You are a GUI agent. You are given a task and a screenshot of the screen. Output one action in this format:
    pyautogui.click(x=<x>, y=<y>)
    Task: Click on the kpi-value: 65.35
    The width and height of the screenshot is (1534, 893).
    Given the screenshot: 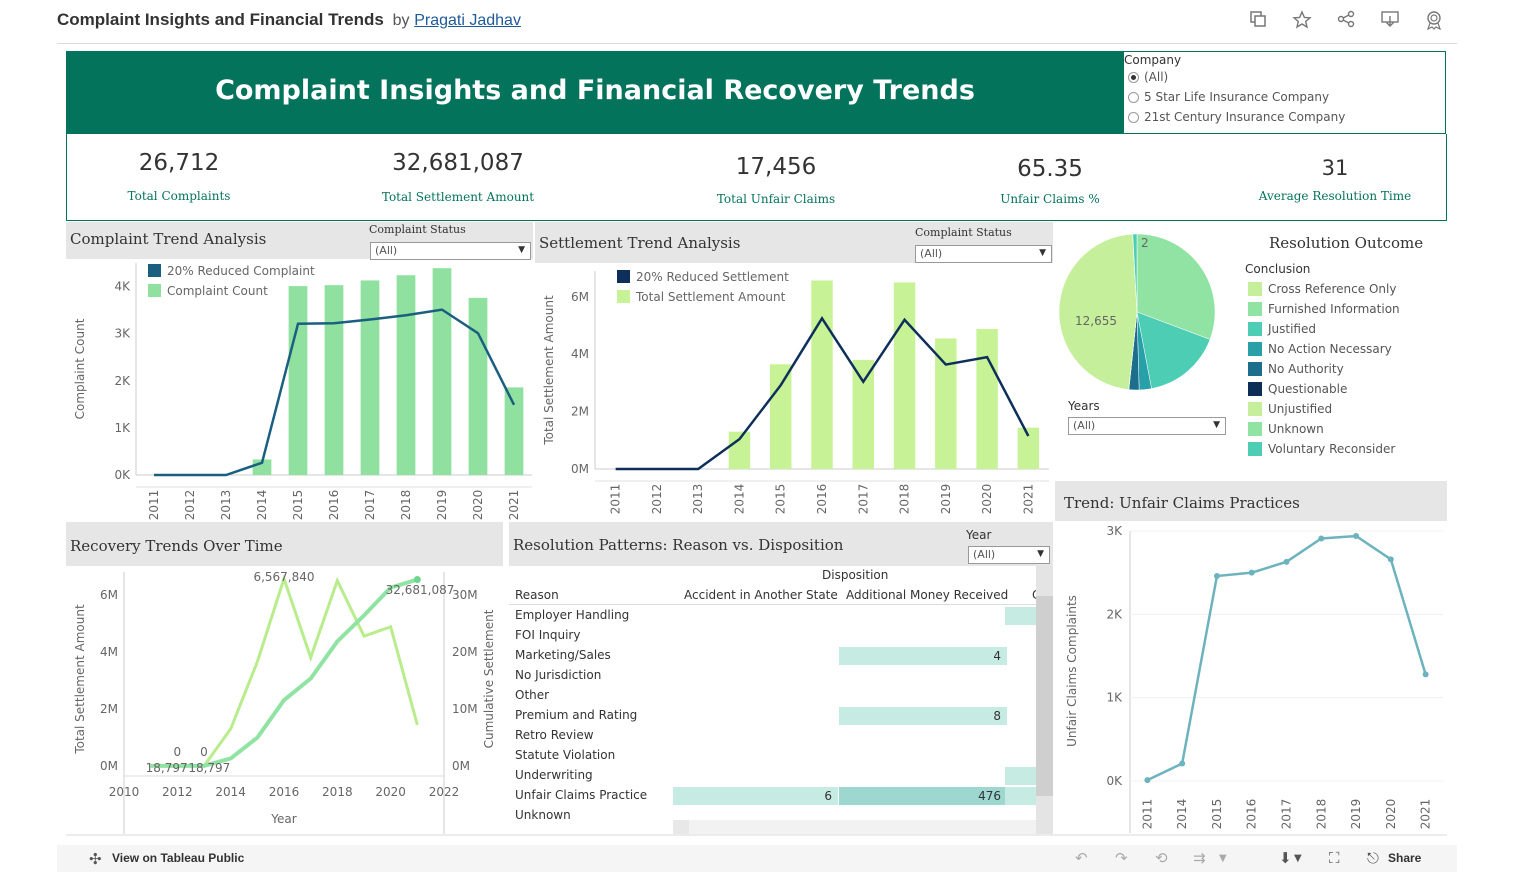 What is the action you would take?
    pyautogui.click(x=1050, y=169)
    